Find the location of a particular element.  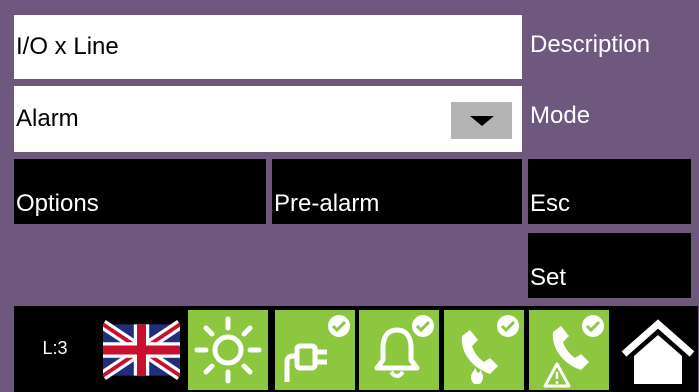

power-tile is located at coordinates (315, 350).